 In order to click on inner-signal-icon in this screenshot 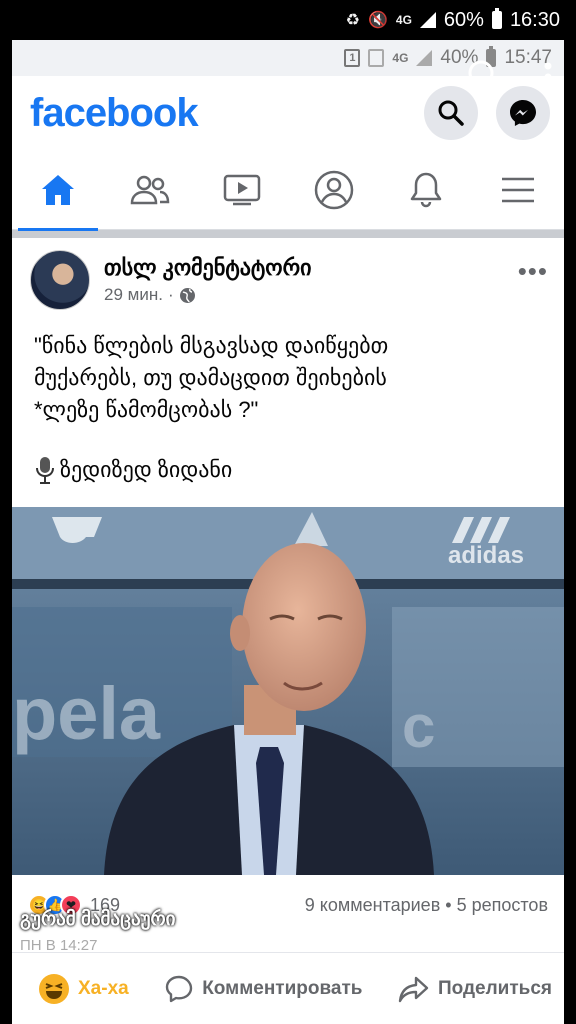, I will do `click(424, 58)`.